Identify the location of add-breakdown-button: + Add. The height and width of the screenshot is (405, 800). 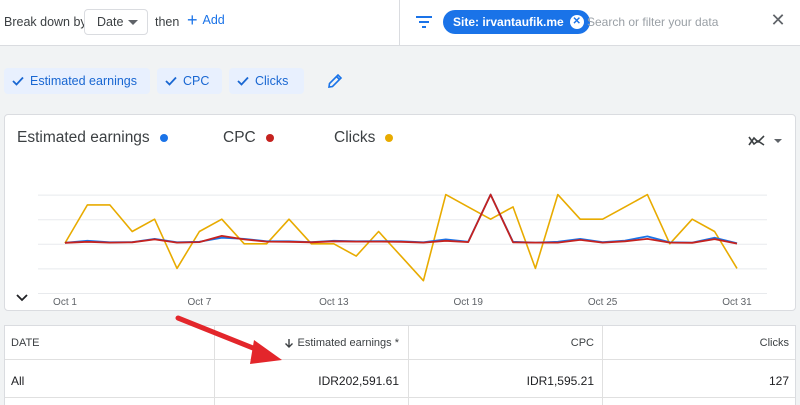
(206, 20).